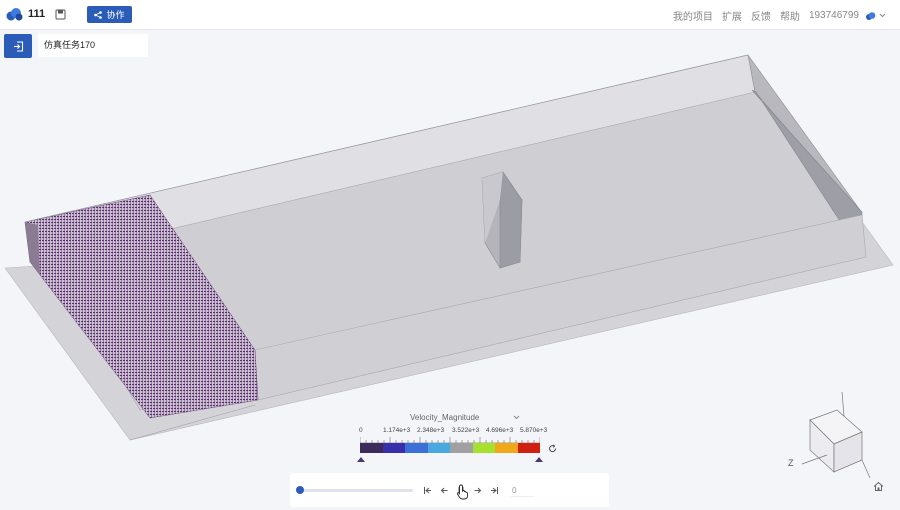 The image size is (900, 510). Describe the element at coordinates (450, 440) in the screenshot. I see `legend-tick-marks` at that location.